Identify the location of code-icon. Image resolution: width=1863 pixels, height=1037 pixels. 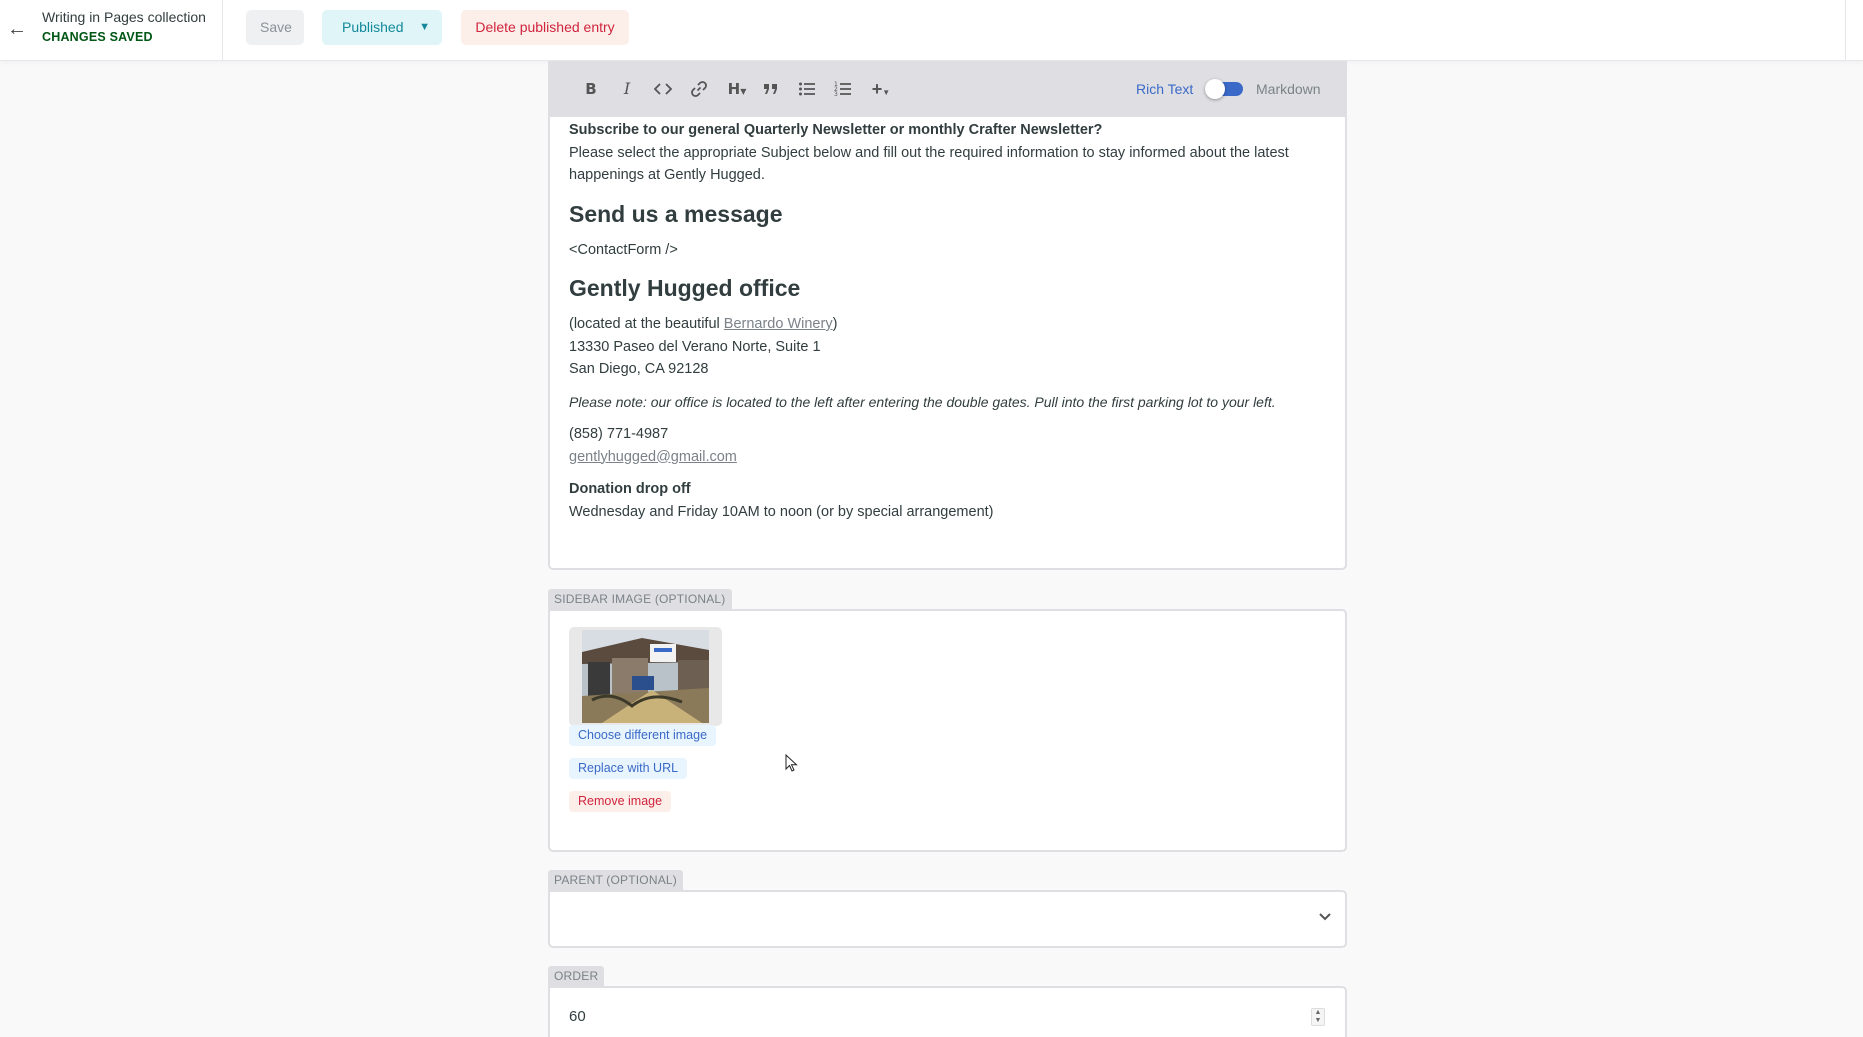
(663, 89).